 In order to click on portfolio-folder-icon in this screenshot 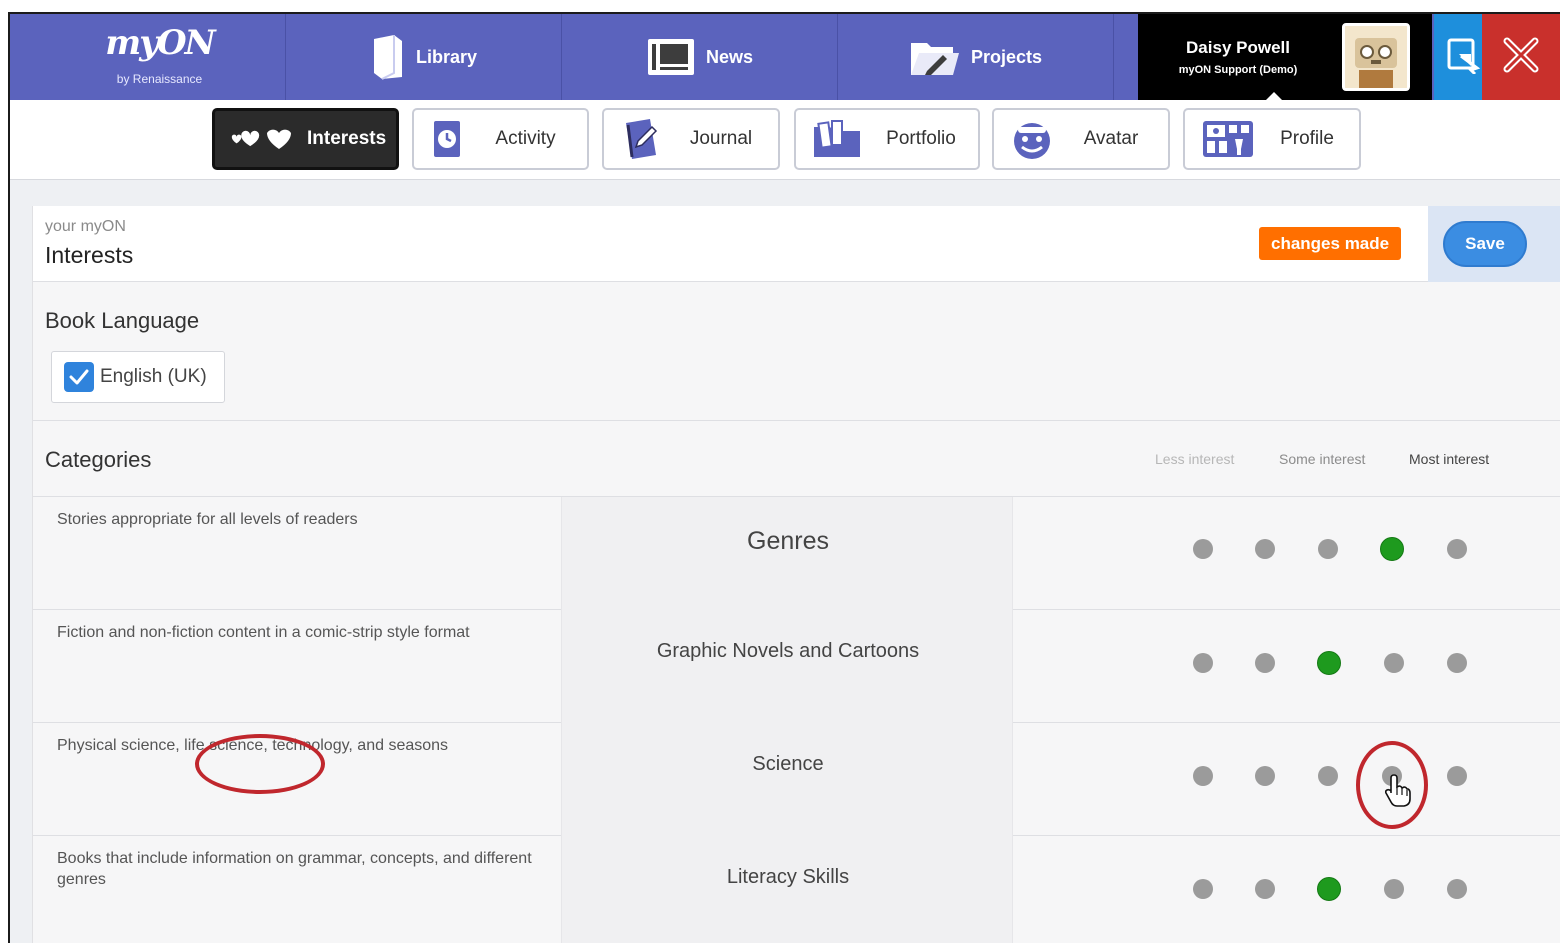, I will do `click(838, 139)`.